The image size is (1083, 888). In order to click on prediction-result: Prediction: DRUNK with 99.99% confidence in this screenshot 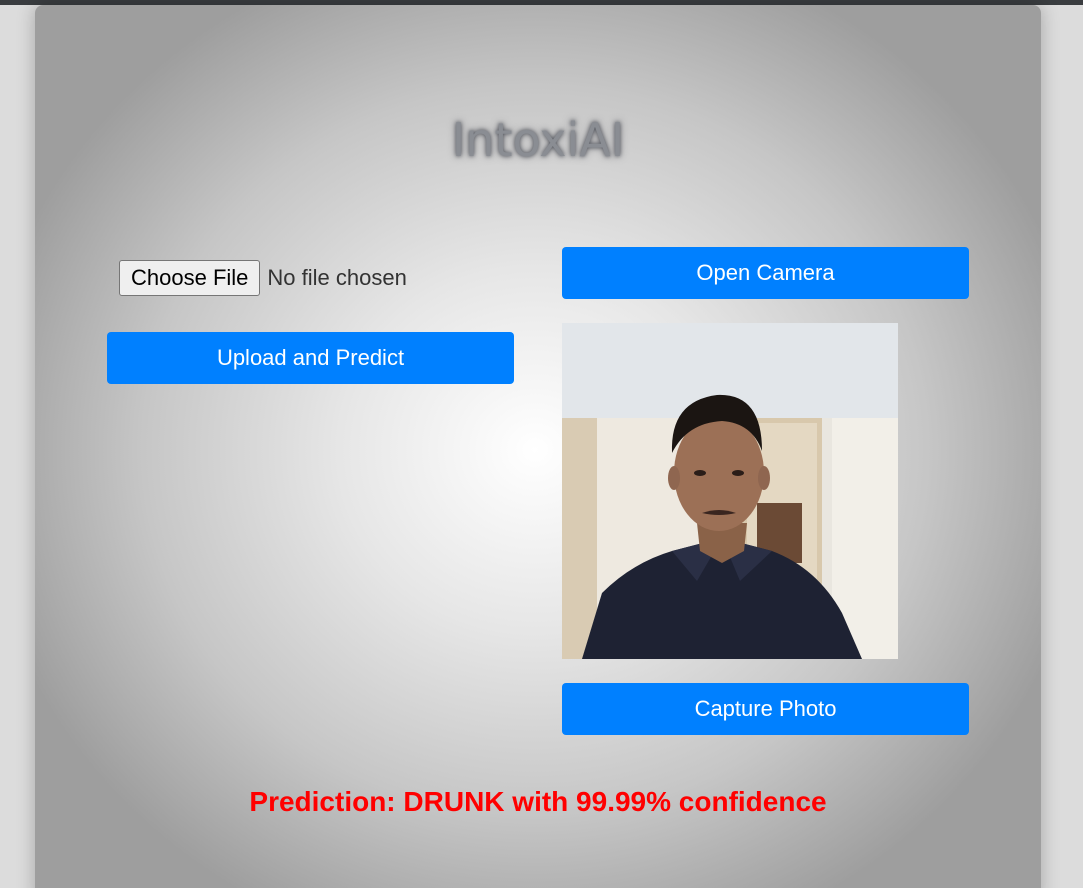, I will do `click(538, 801)`.